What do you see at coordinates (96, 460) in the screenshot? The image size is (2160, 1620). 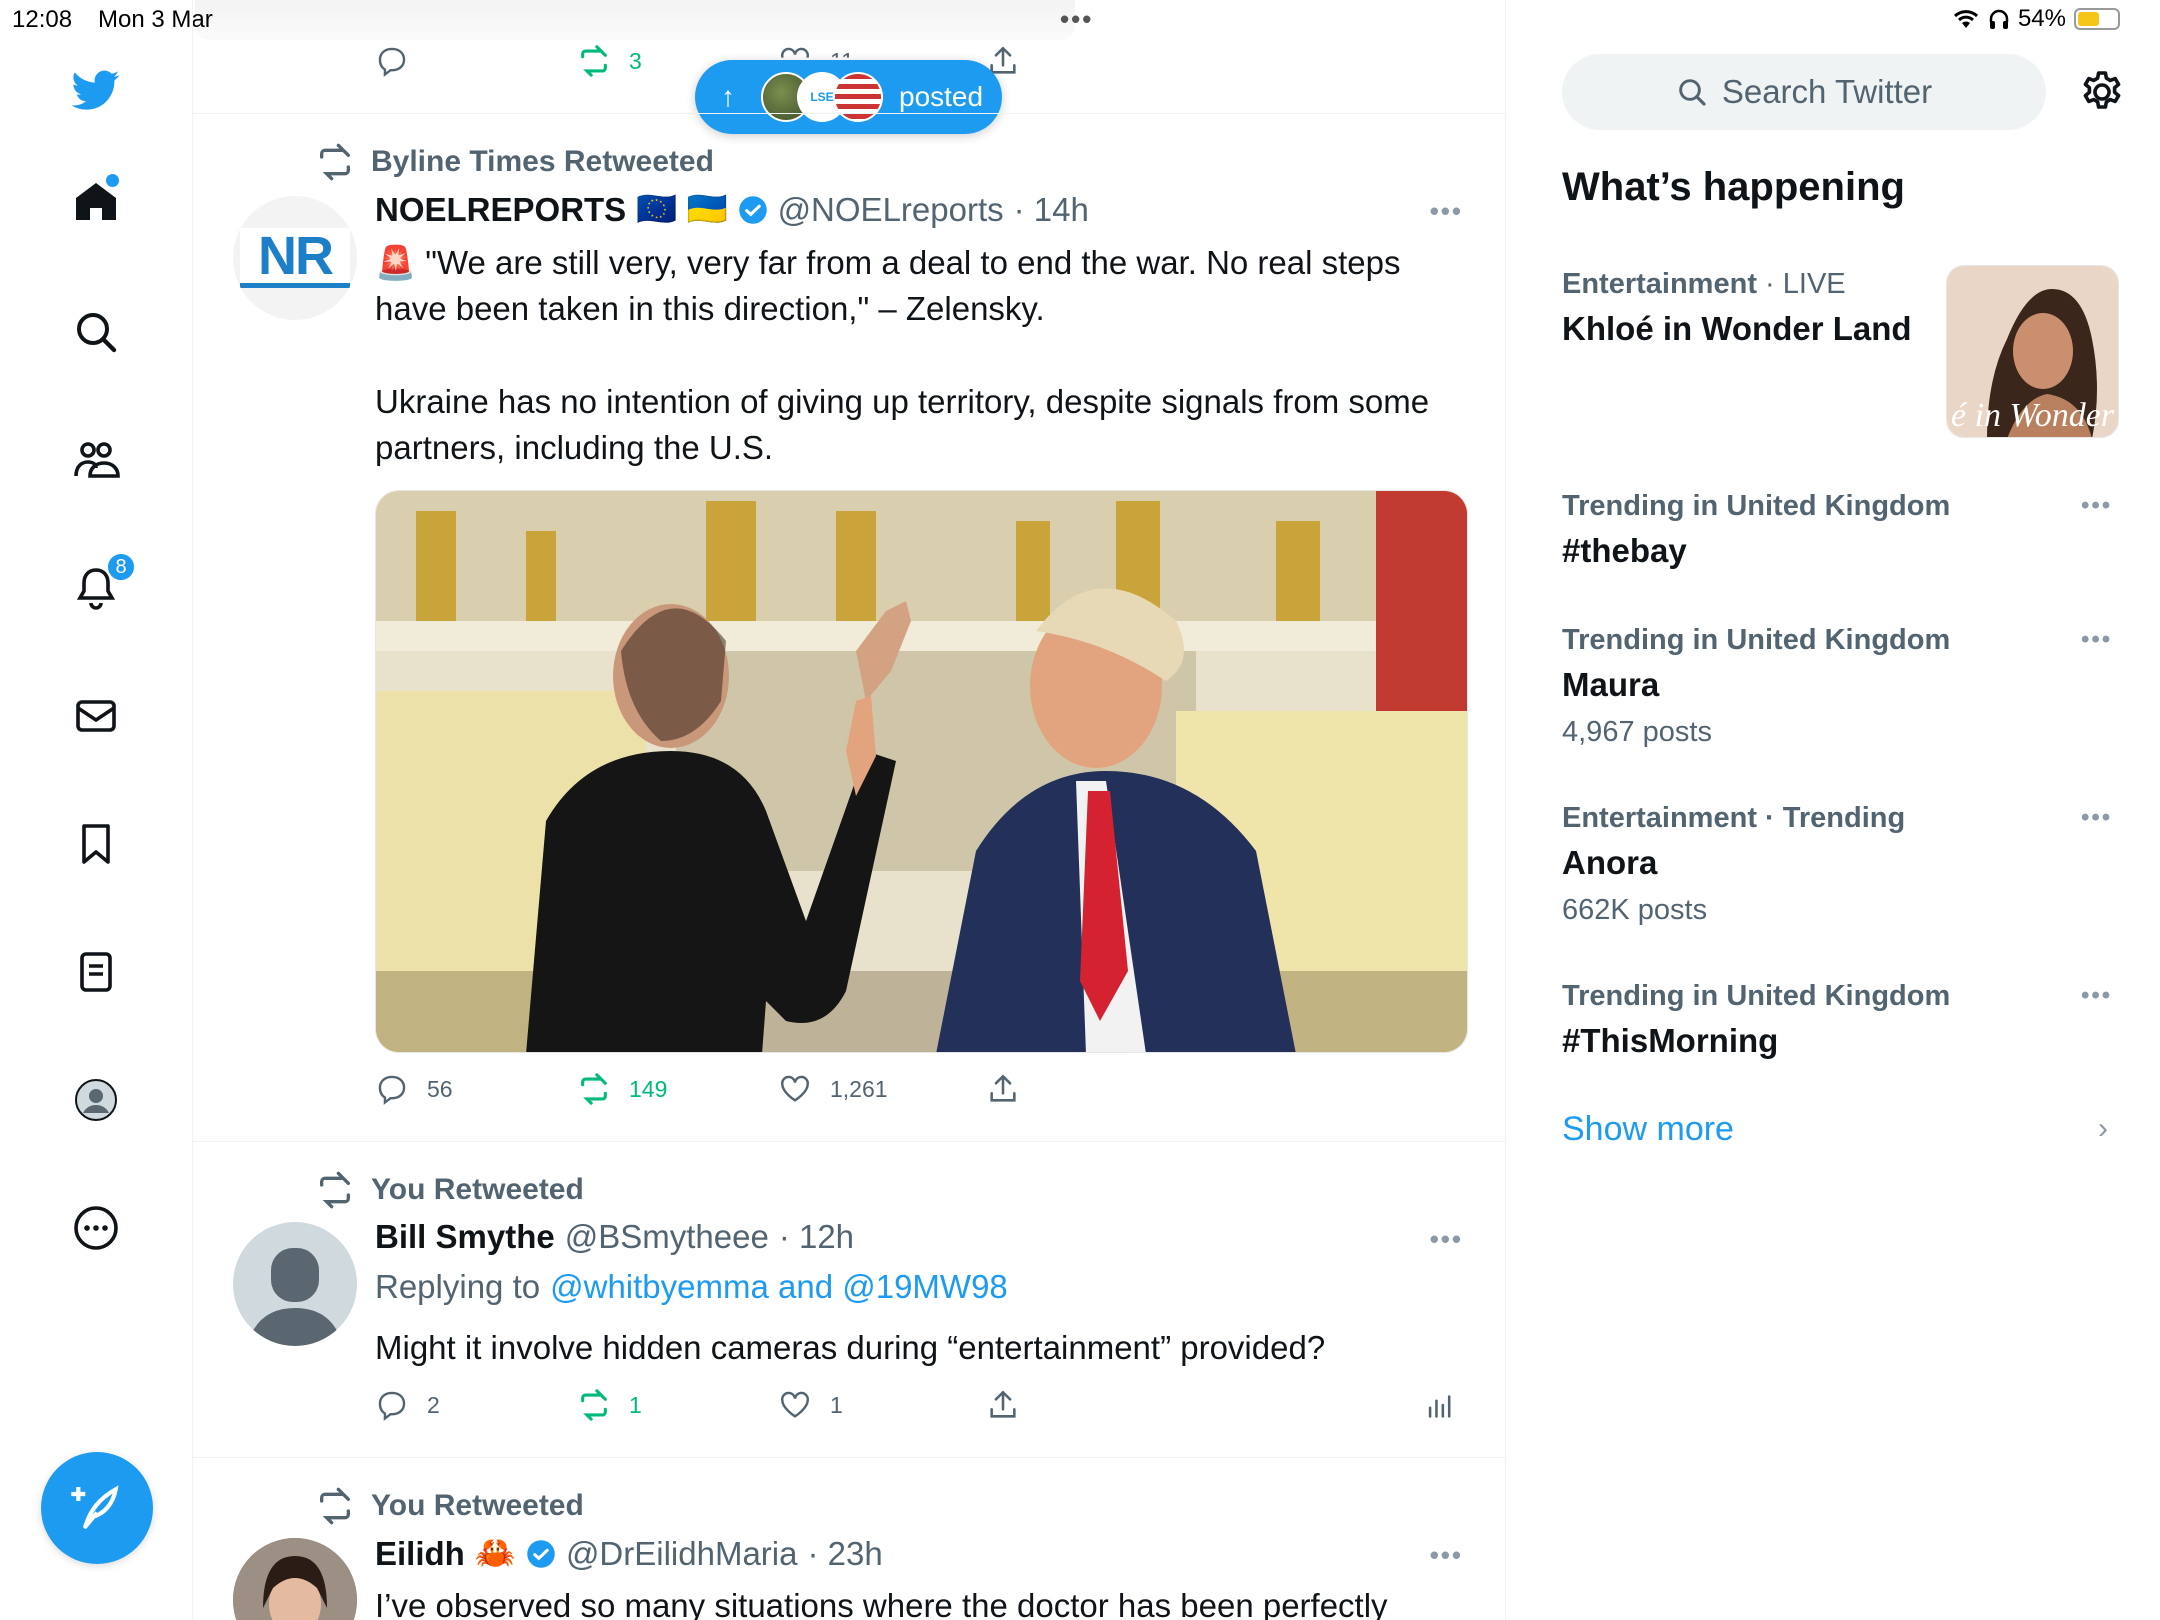 I see `nav-communities` at bounding box center [96, 460].